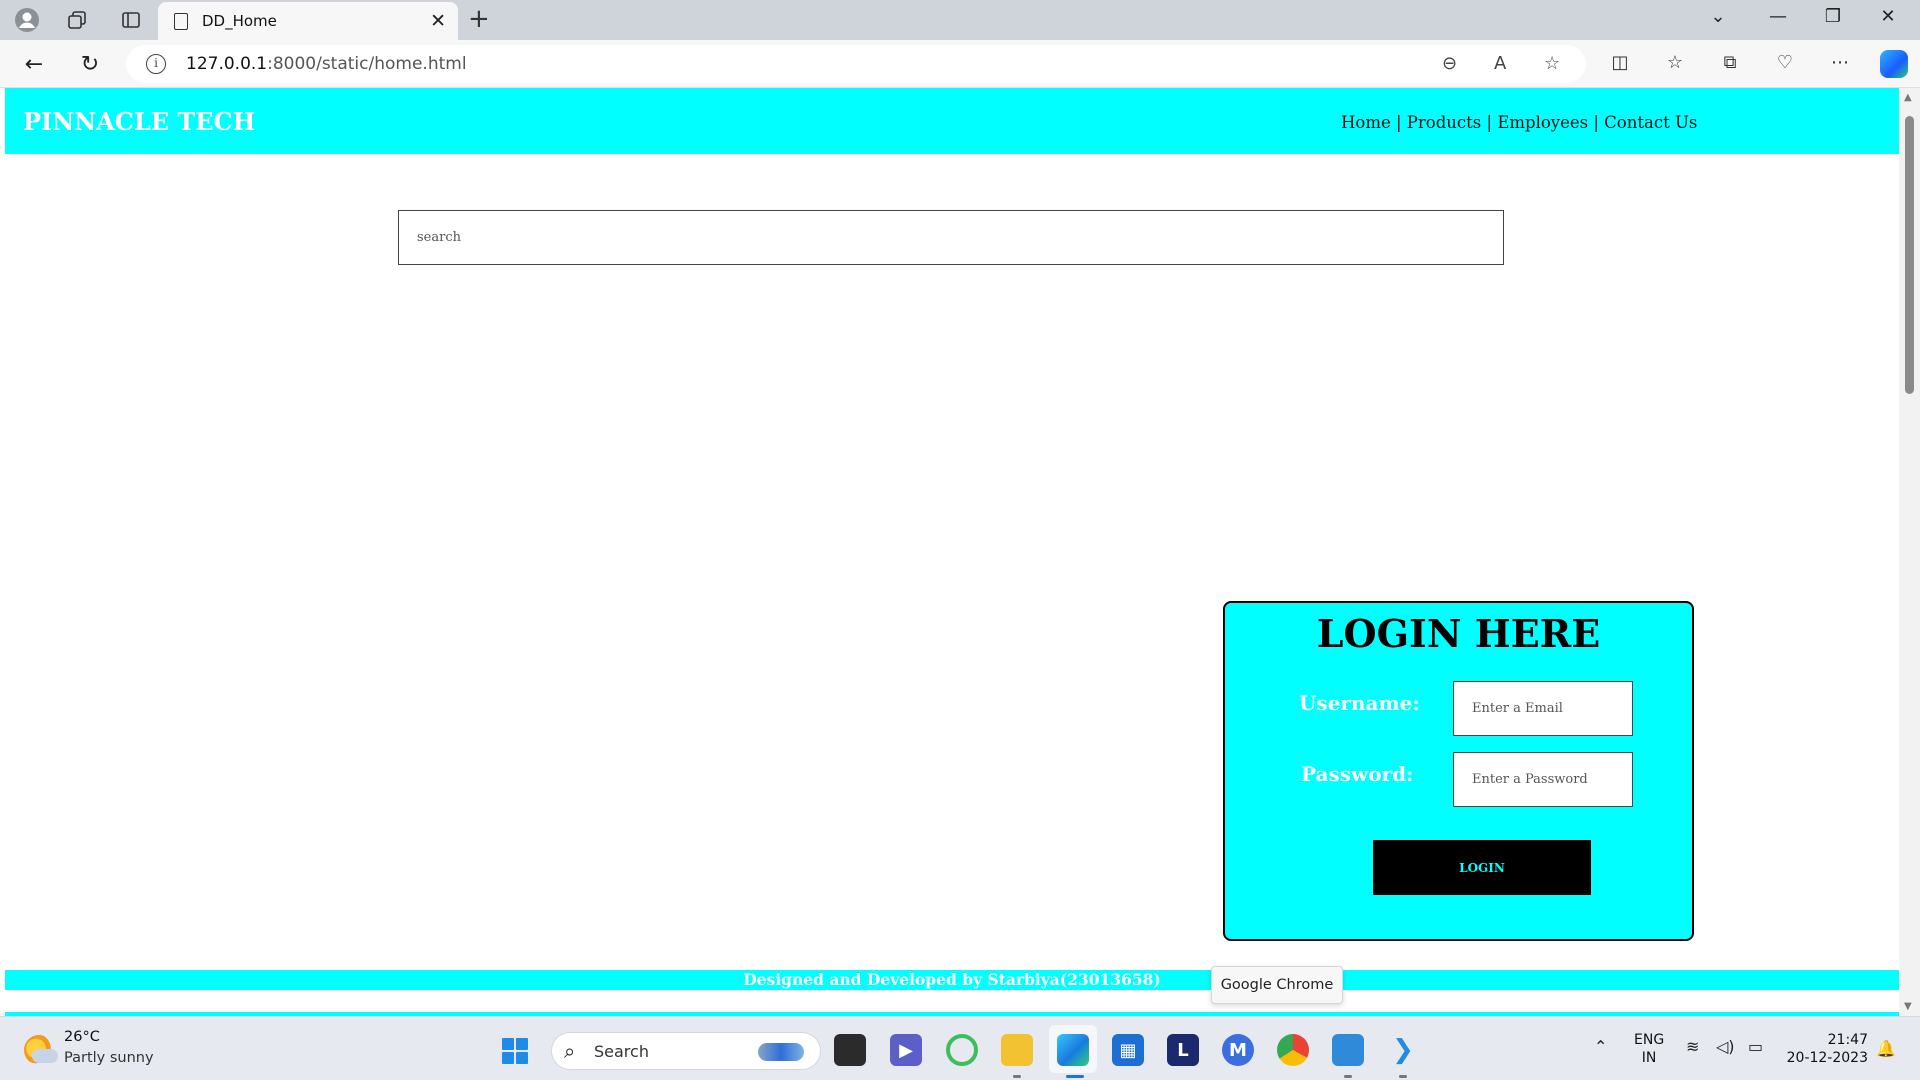 The image size is (1920, 1080). Describe the element at coordinates (77, 20) in the screenshot. I see `workspaces-icon` at that location.